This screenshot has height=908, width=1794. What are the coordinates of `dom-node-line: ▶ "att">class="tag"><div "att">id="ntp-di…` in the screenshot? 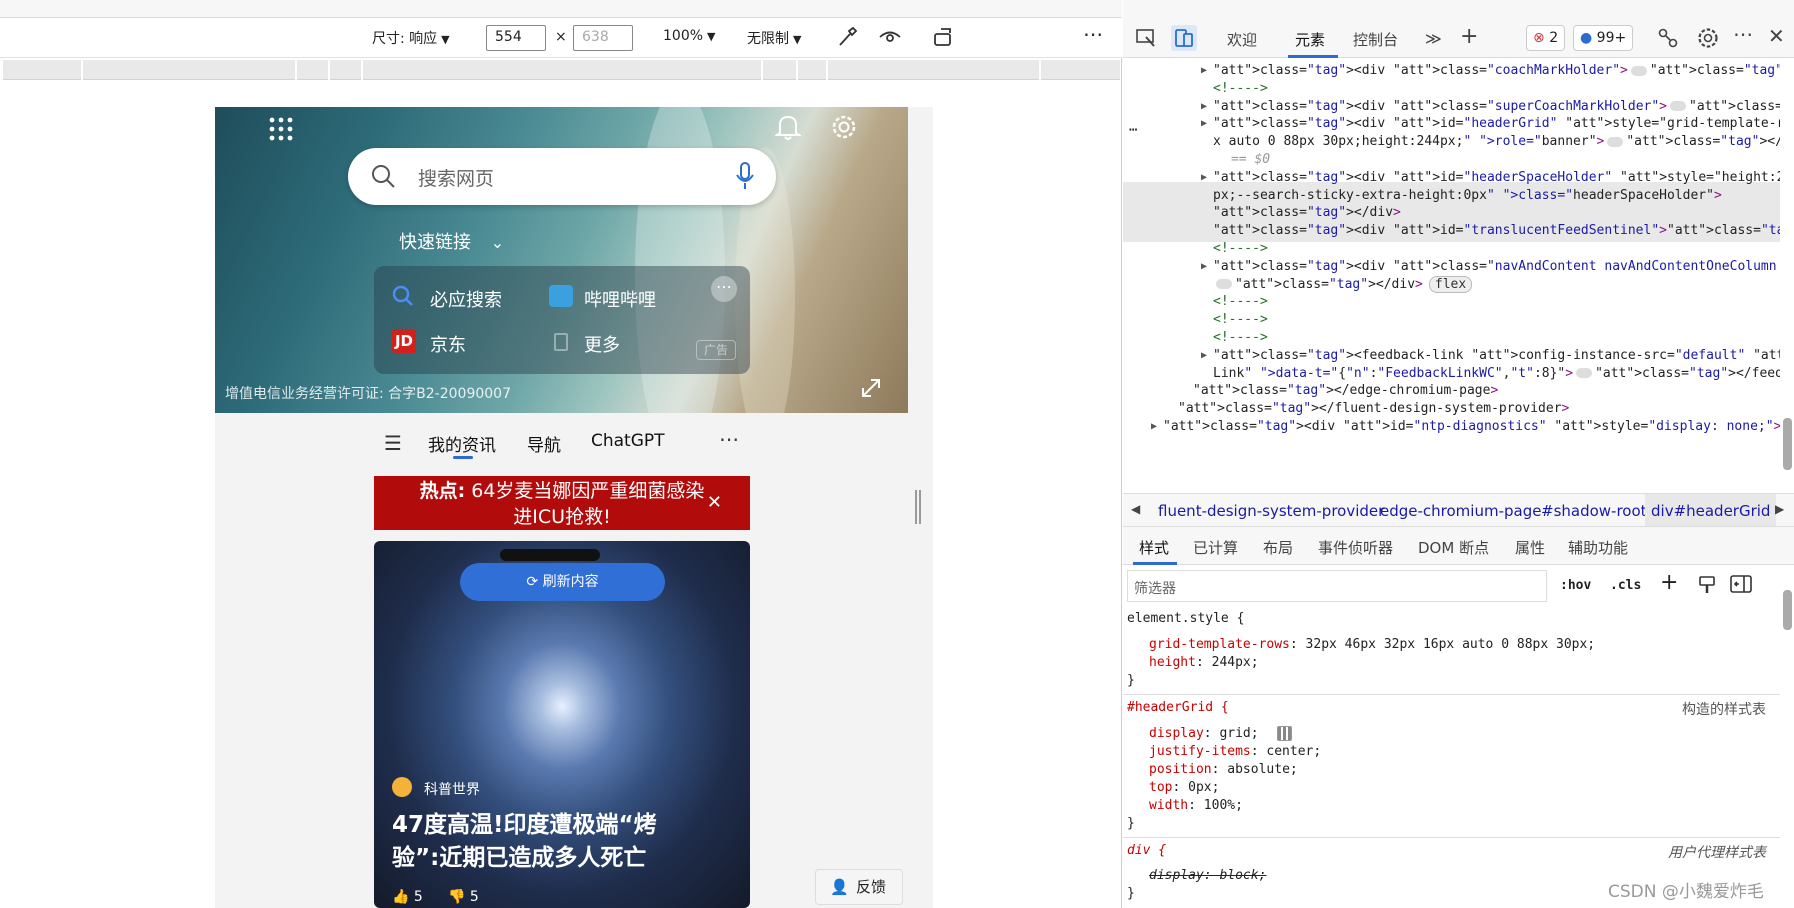 It's located at (1465, 427).